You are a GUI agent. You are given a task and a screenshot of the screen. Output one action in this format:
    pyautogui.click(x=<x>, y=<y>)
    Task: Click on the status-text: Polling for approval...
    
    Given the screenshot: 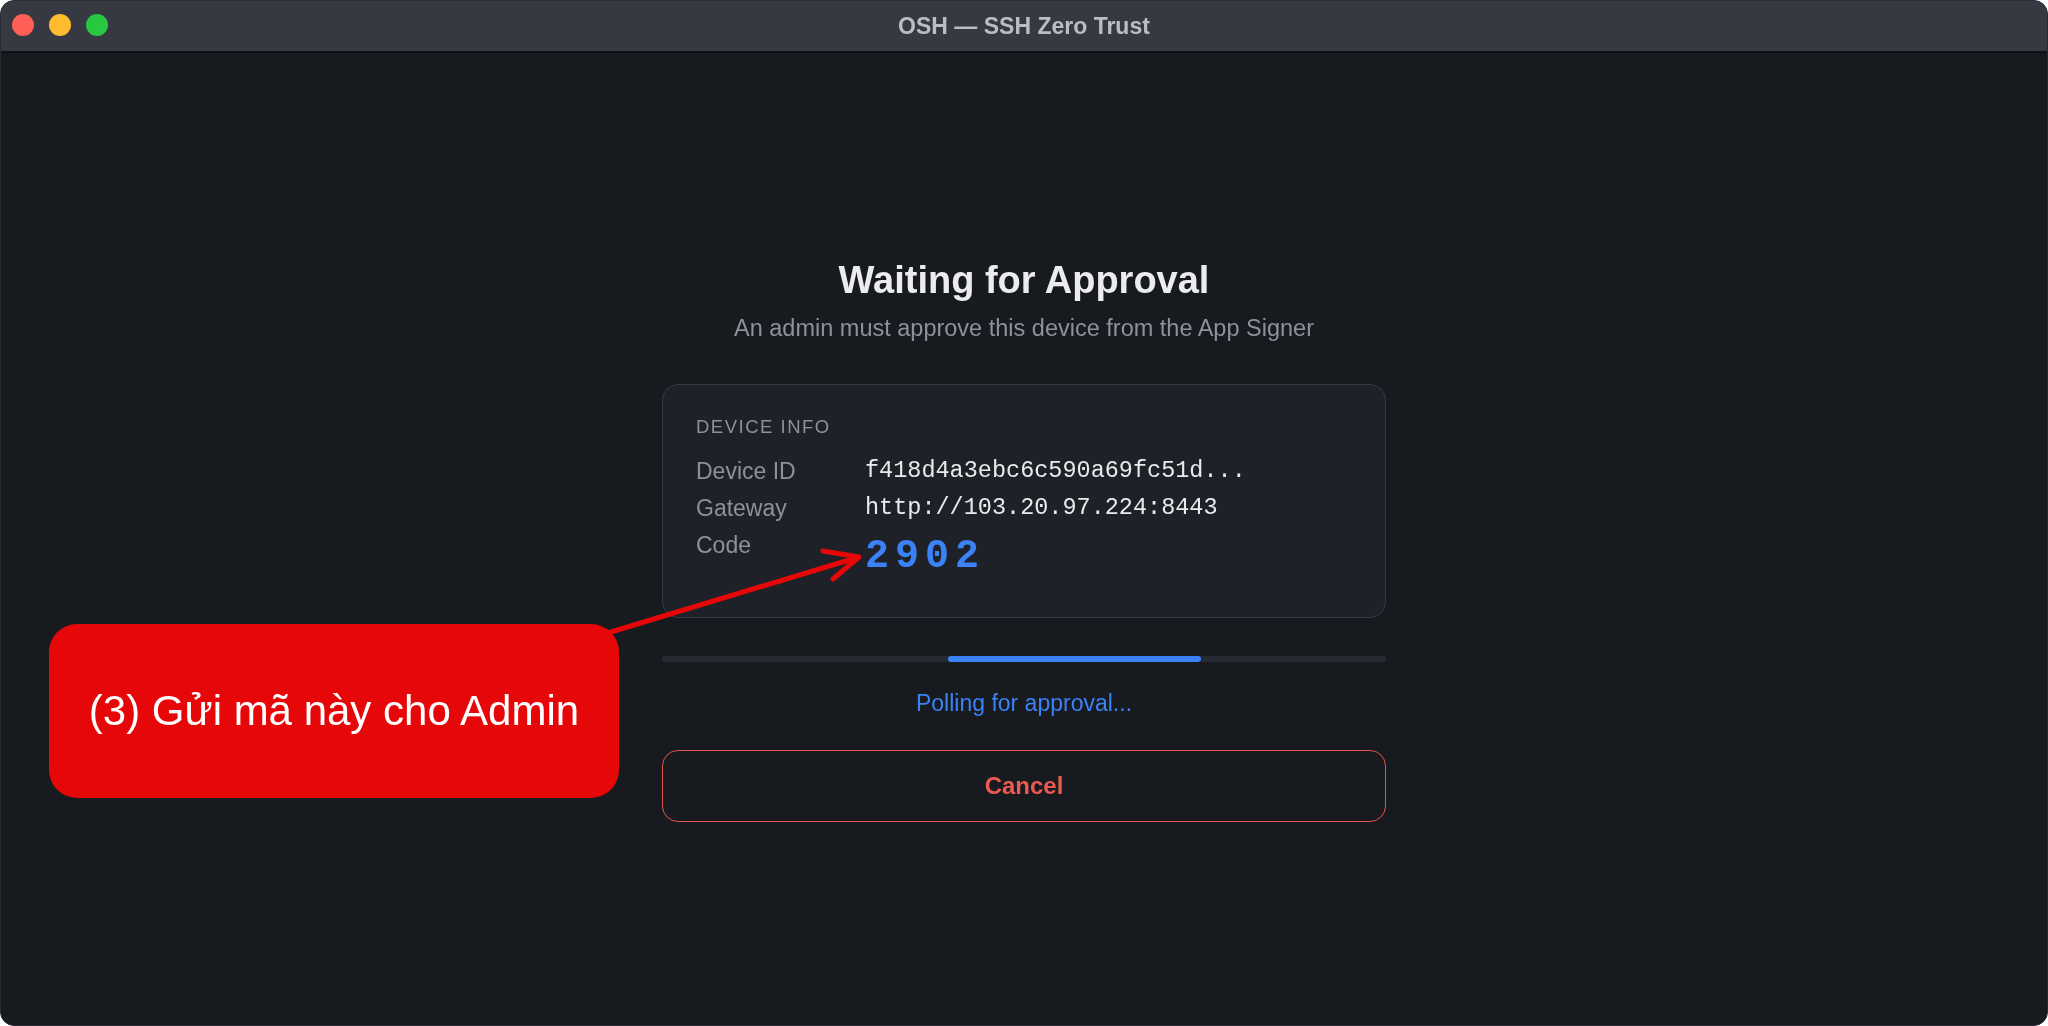 What is the action you would take?
    pyautogui.click(x=1024, y=703)
    